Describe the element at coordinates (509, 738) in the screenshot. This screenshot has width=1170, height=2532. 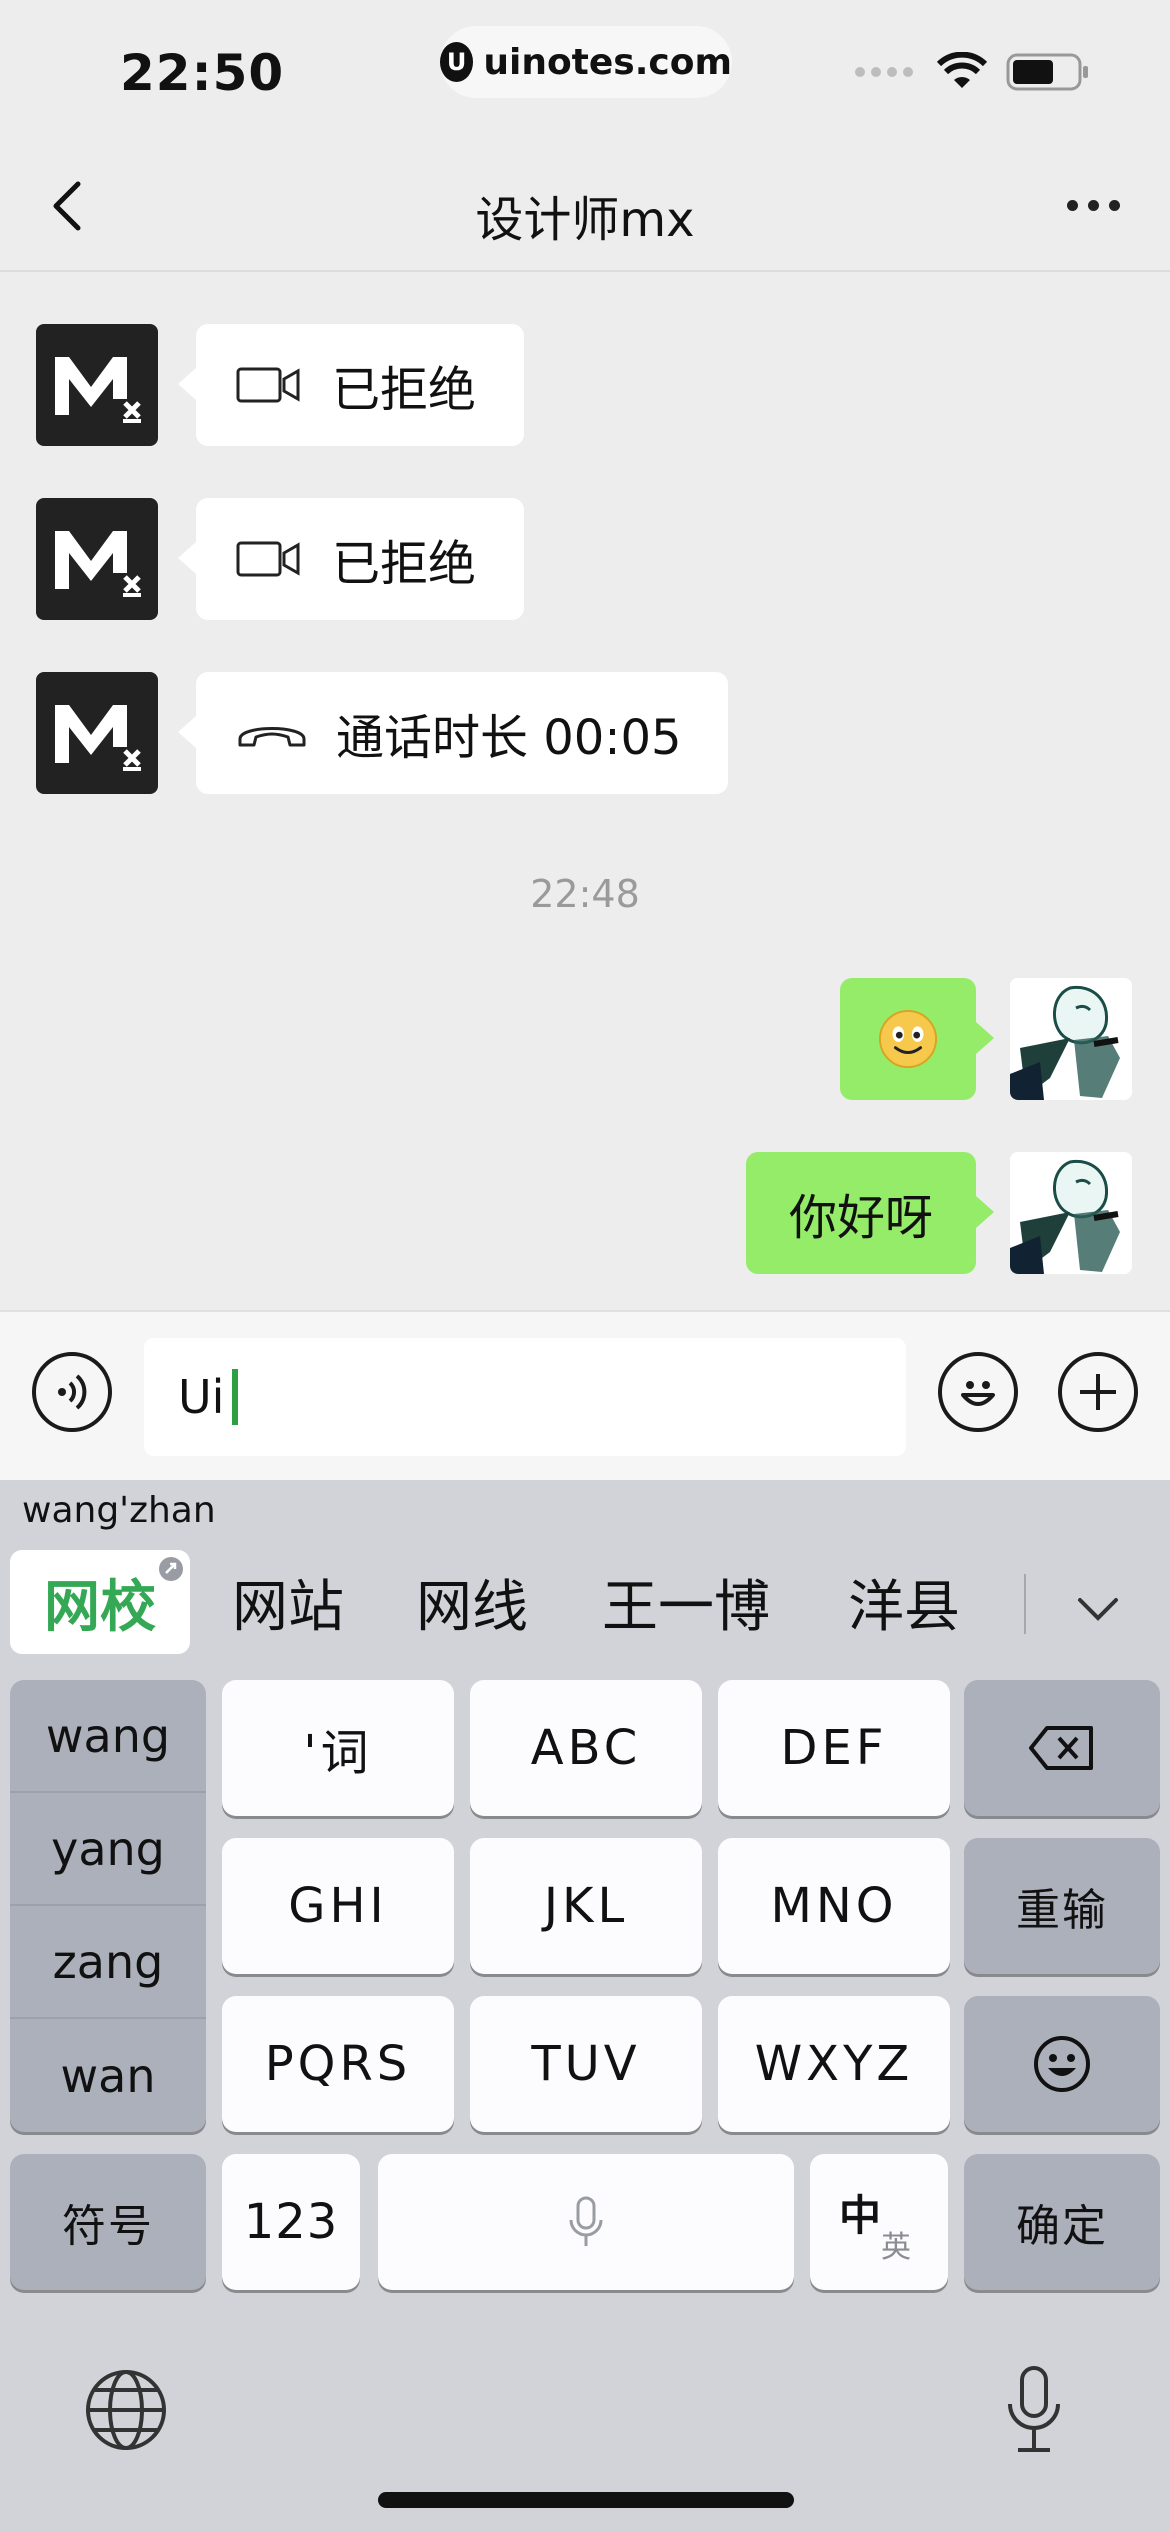
I see `call-duration-text: 通话时长 00:05` at that location.